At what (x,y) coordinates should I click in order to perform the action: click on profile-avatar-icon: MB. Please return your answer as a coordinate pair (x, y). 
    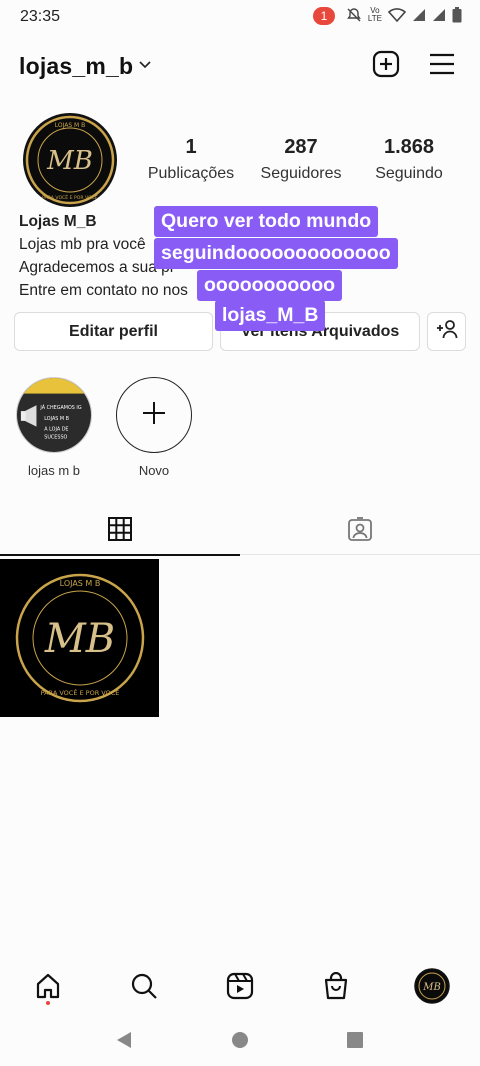
    Looking at the image, I should click on (432, 988).